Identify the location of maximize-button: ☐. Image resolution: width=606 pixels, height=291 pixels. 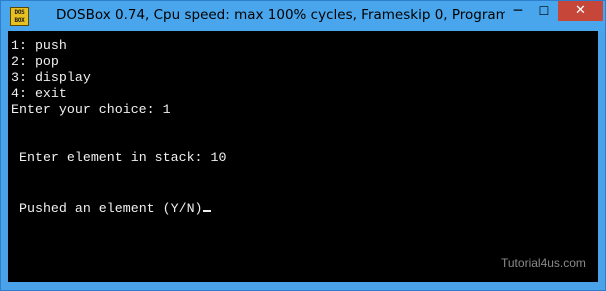
(544, 11).